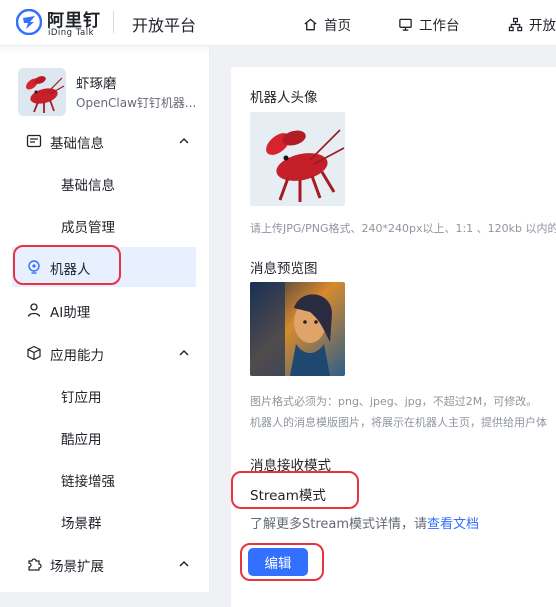 This screenshot has width=556, height=607. What do you see at coordinates (295, 490) in the screenshot?
I see `stream-mode-highlight-annotation` at bounding box center [295, 490].